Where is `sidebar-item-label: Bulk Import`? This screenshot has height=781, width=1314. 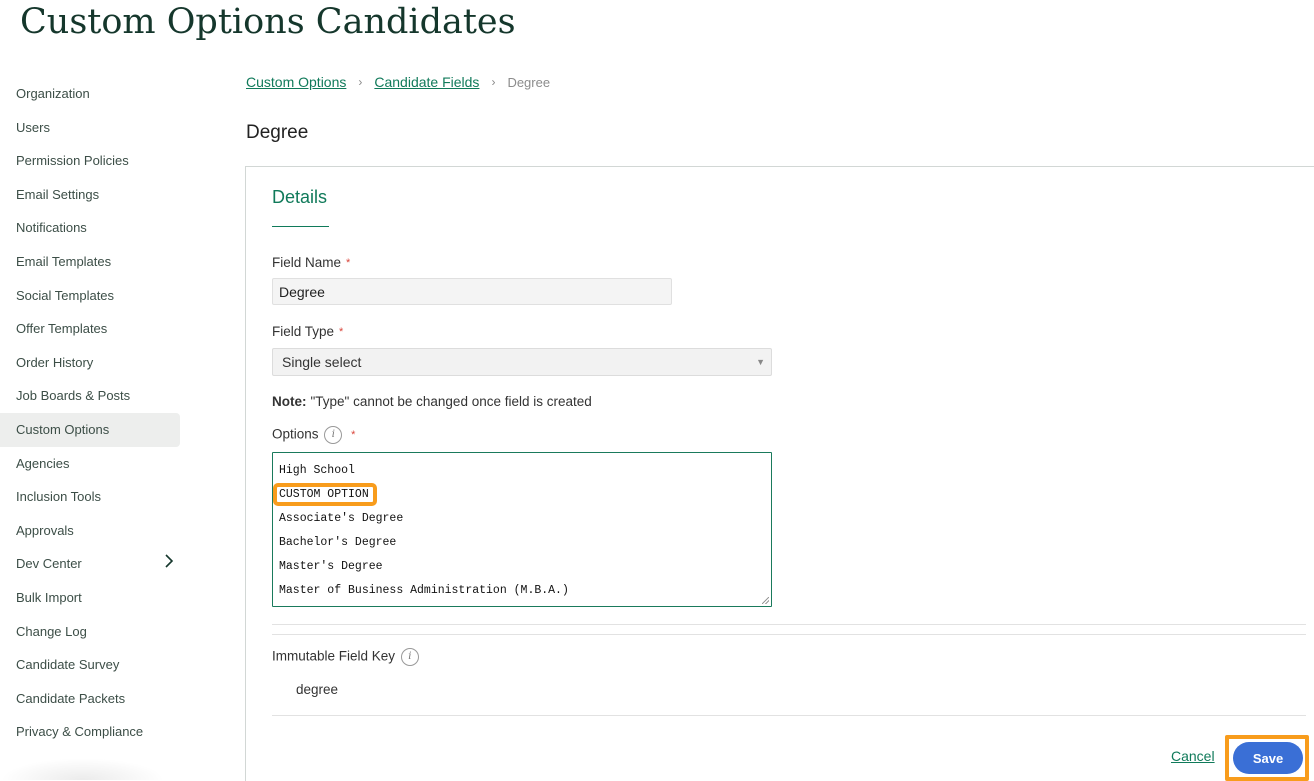 sidebar-item-label: Bulk Import is located at coordinates (49, 597).